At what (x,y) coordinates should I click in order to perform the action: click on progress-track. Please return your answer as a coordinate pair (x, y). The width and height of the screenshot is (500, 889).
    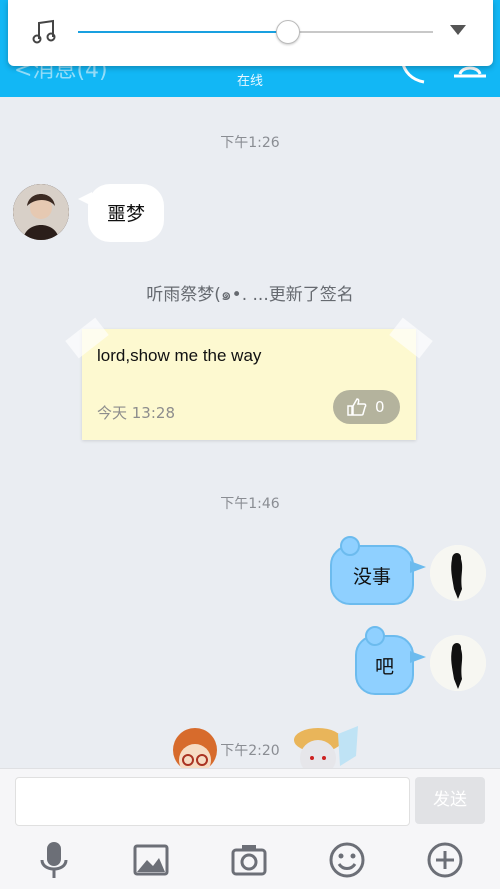
    Looking at the image, I should click on (255, 32).